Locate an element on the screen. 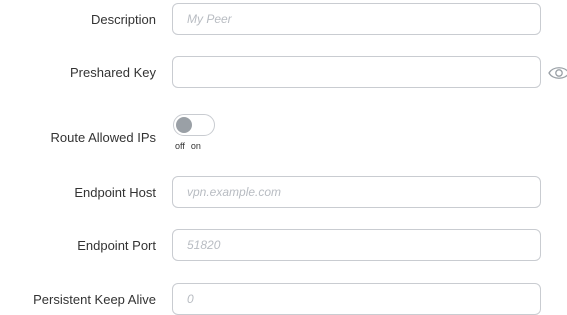 This screenshot has width=567, height=315. description-row: Description is located at coordinates (283, 20).